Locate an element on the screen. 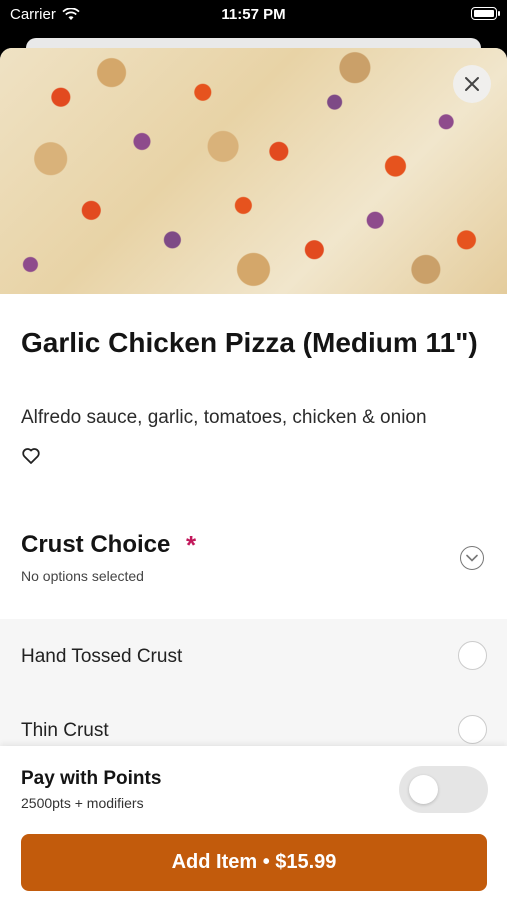  points-cost: 2500pts + modifiers is located at coordinates (82, 803).